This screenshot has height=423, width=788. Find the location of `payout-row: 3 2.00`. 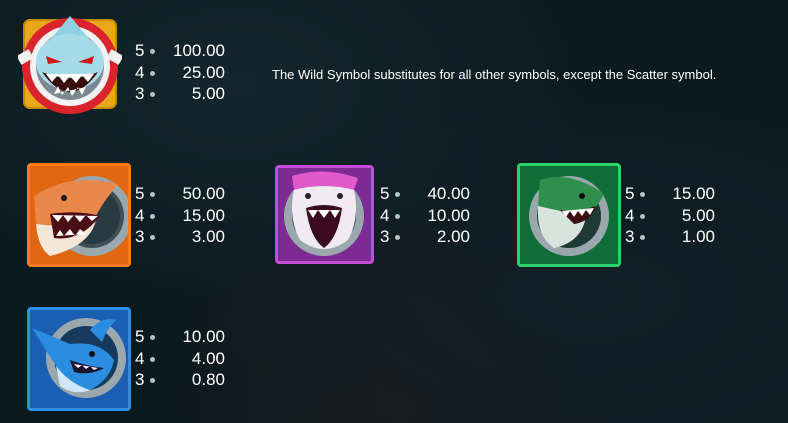

payout-row: 3 2.00 is located at coordinates (425, 237).